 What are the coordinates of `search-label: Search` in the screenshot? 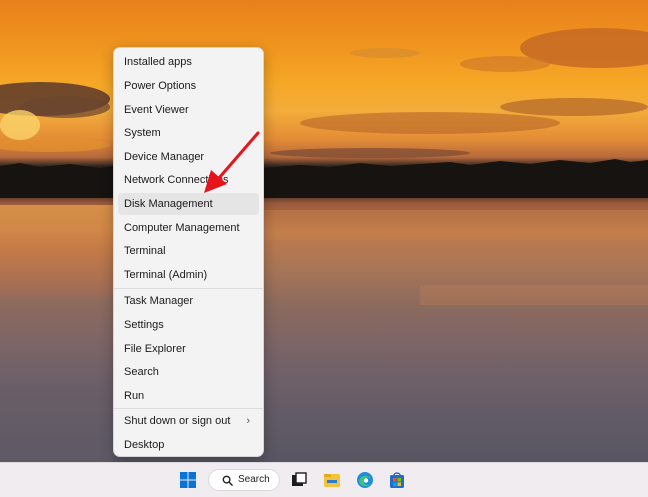 It's located at (254, 479).